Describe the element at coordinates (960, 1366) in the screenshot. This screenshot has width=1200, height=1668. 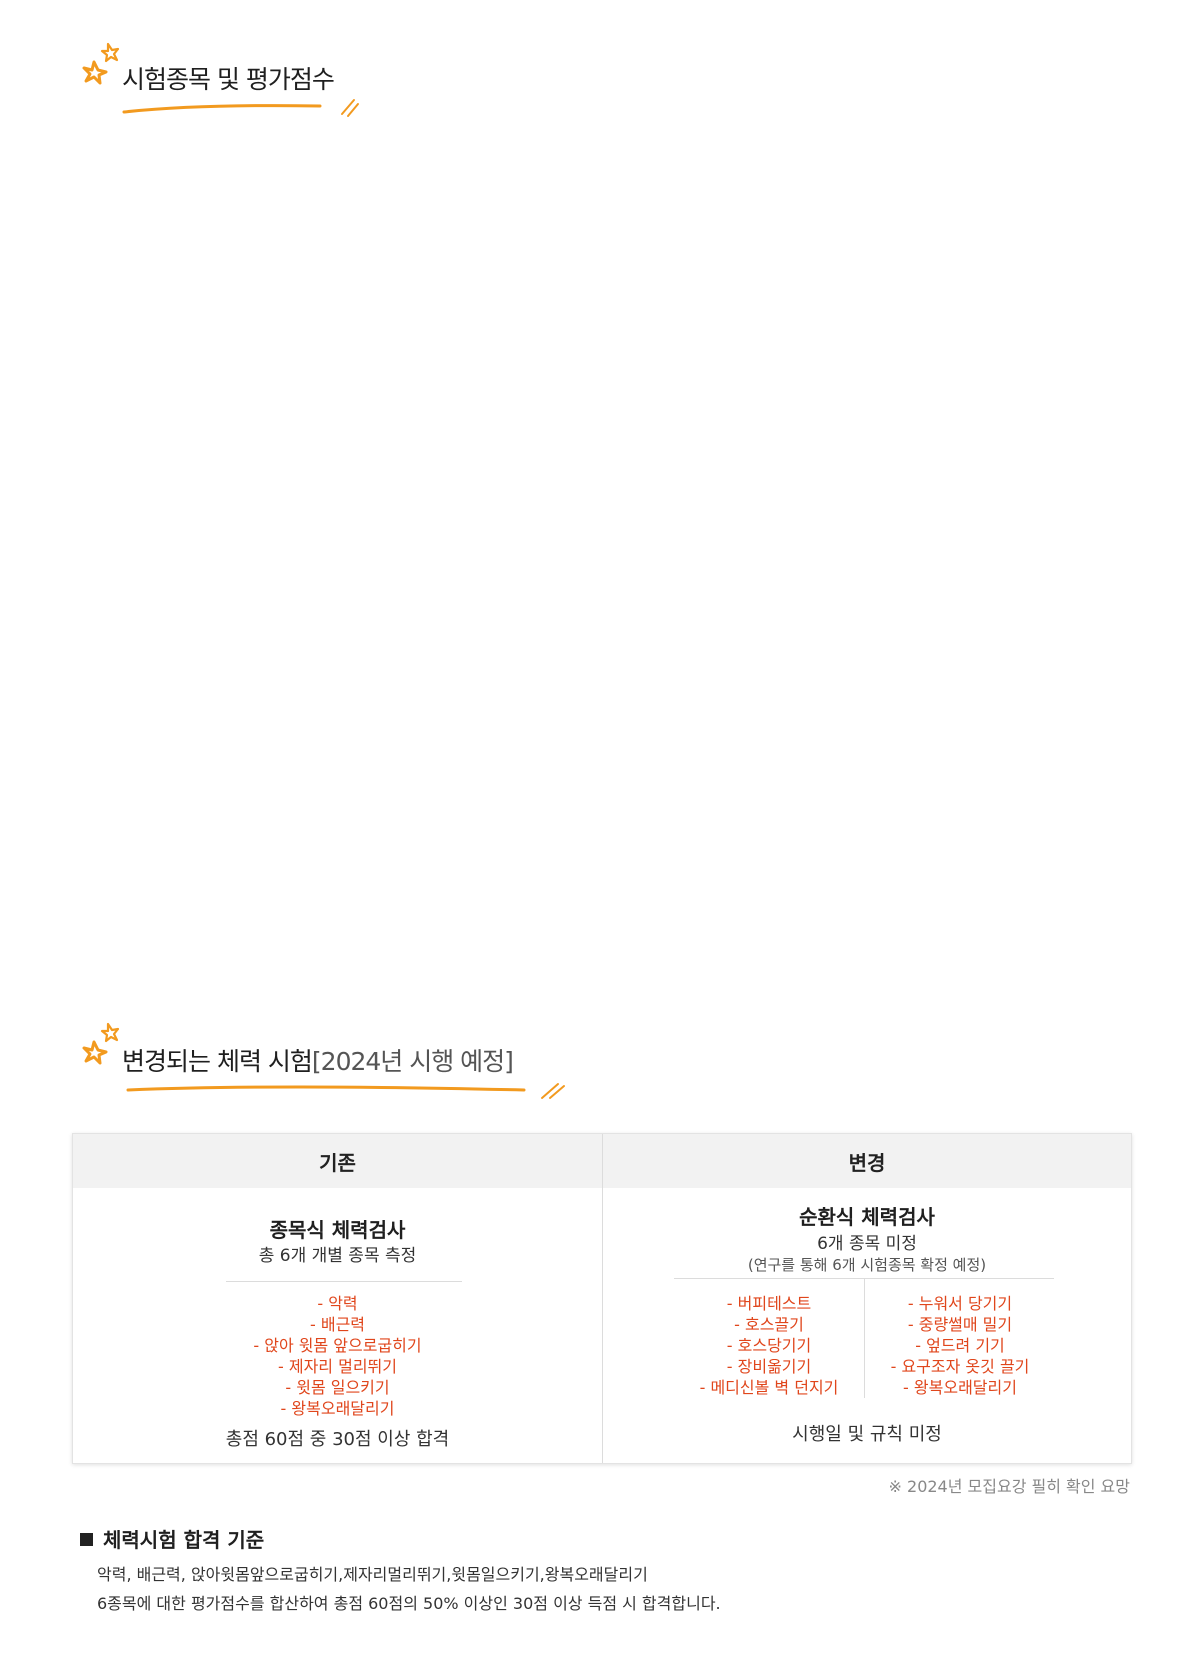
I see `list-item: 요구조자 옷깃 끌기` at that location.